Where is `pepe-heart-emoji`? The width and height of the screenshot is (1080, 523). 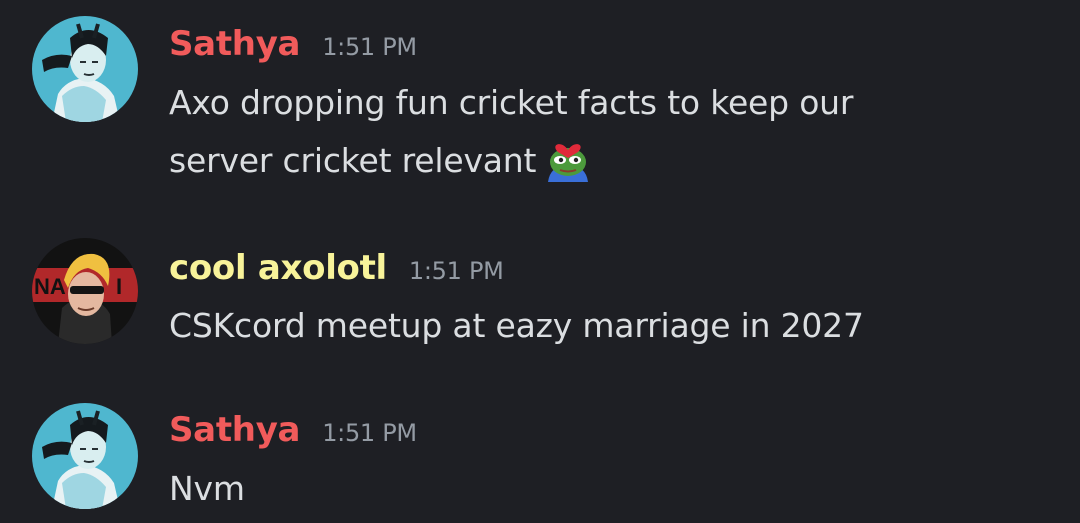
pepe-heart-emoji is located at coordinates (568, 158).